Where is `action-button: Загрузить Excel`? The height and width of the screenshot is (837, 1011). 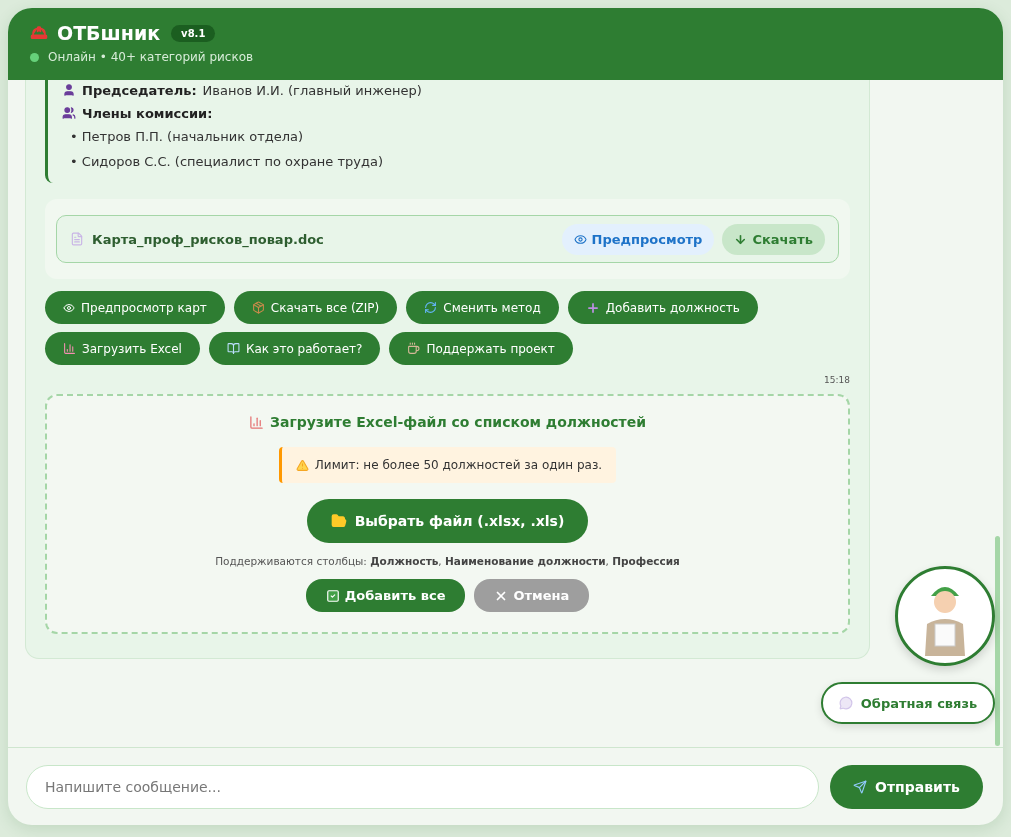
action-button: Загрузить Excel is located at coordinates (122, 348).